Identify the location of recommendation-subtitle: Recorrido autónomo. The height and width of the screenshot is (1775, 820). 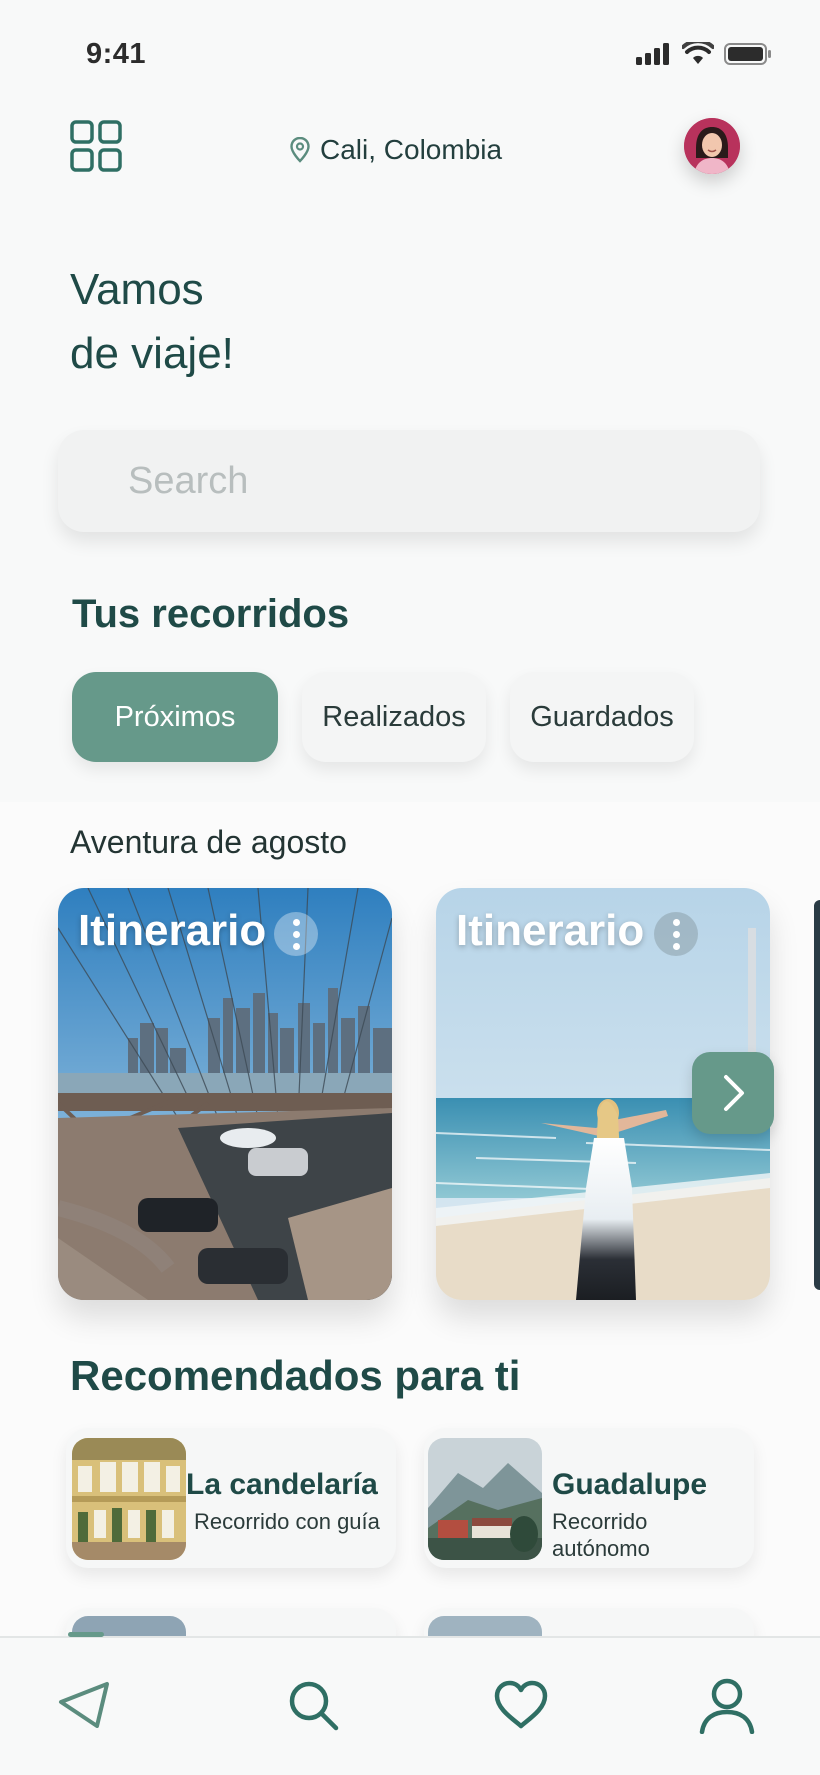
(601, 1535).